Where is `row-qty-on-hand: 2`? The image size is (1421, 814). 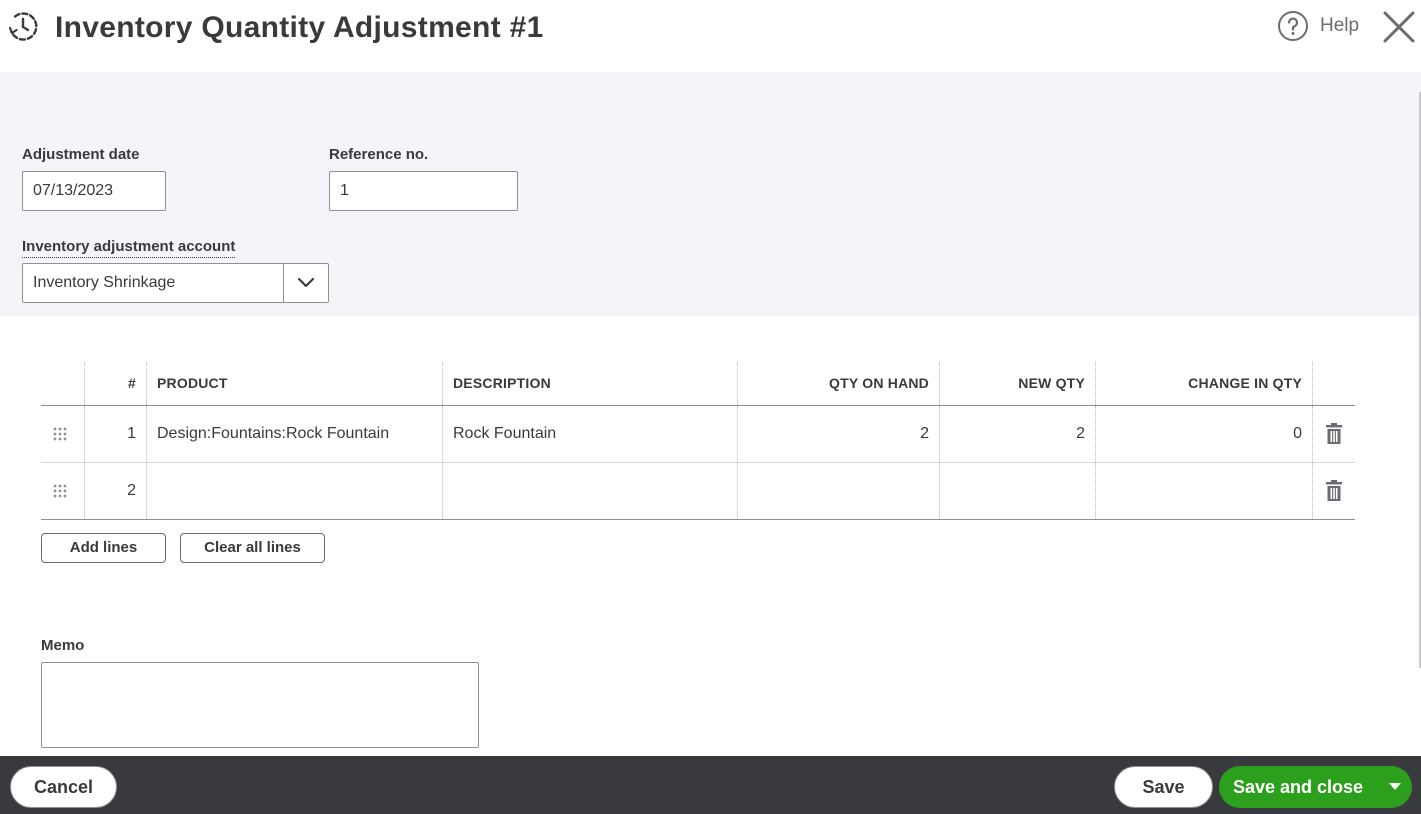 row-qty-on-hand: 2 is located at coordinates (839, 434).